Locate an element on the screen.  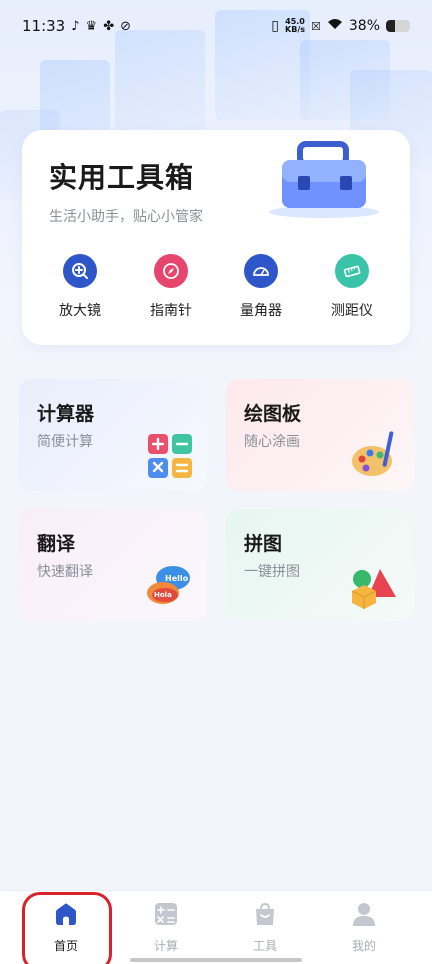
home-indicator is located at coordinates (216, 960).